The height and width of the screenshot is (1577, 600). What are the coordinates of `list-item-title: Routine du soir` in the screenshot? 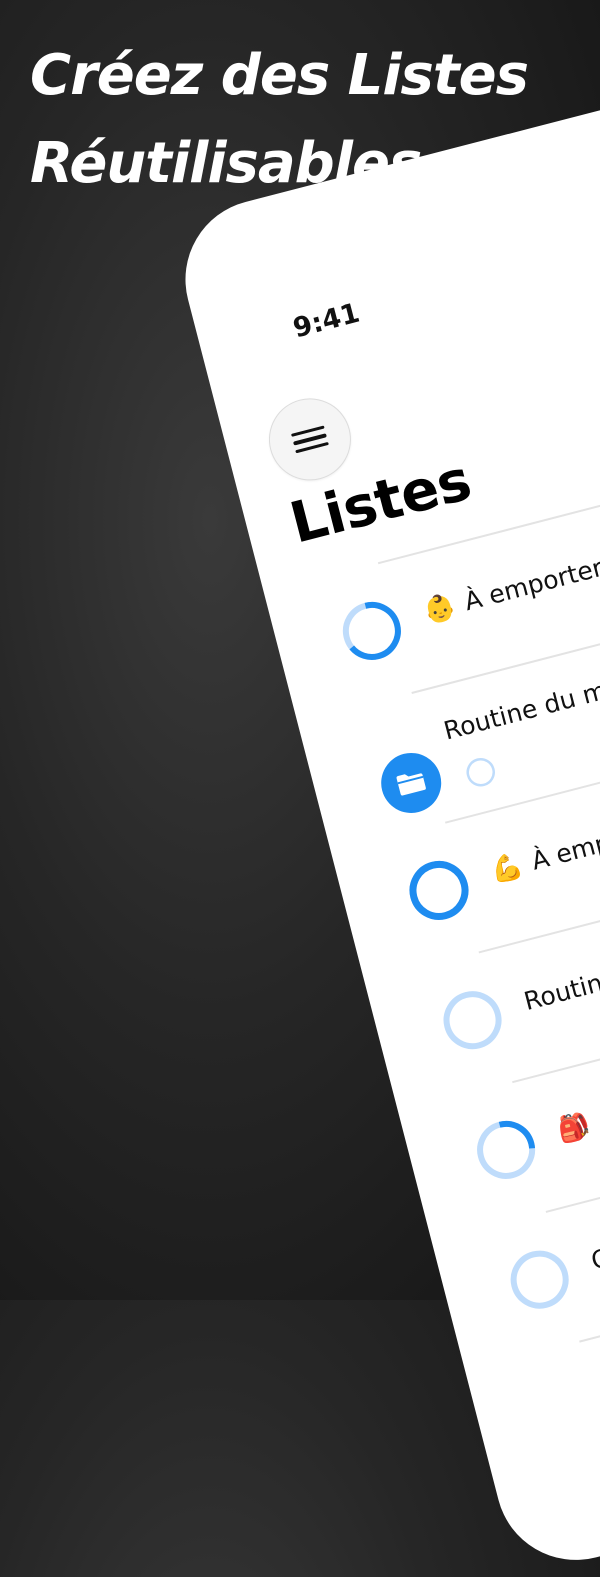 It's located at (560, 978).